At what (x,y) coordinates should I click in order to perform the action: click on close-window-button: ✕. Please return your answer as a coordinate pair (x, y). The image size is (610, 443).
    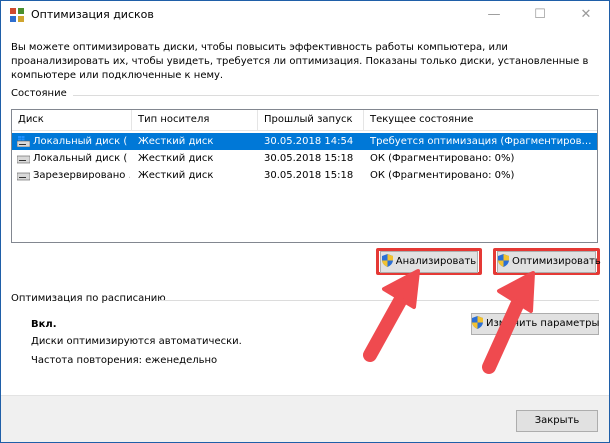
    Looking at the image, I should click on (586, 15).